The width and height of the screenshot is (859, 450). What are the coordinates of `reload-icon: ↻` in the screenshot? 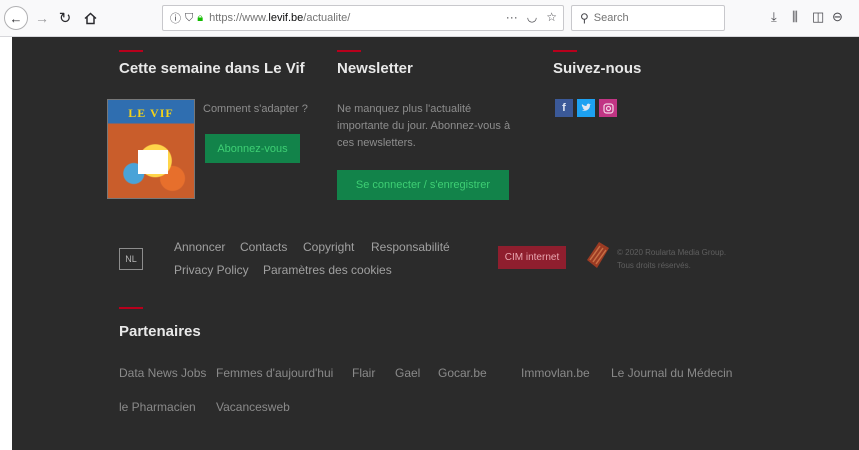 It's located at (65, 18).